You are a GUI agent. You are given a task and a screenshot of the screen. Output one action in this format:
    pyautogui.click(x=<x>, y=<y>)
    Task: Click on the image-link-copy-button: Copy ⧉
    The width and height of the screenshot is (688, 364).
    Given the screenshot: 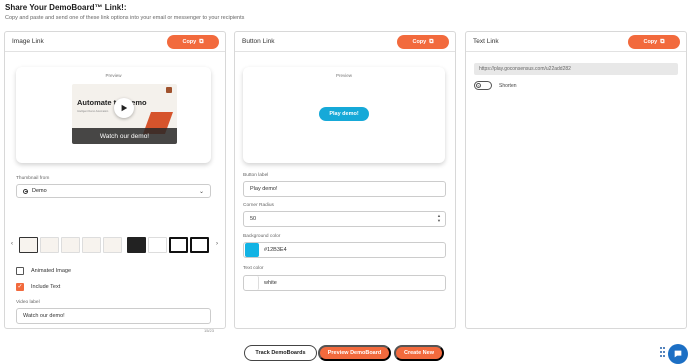 What is the action you would take?
    pyautogui.click(x=193, y=42)
    